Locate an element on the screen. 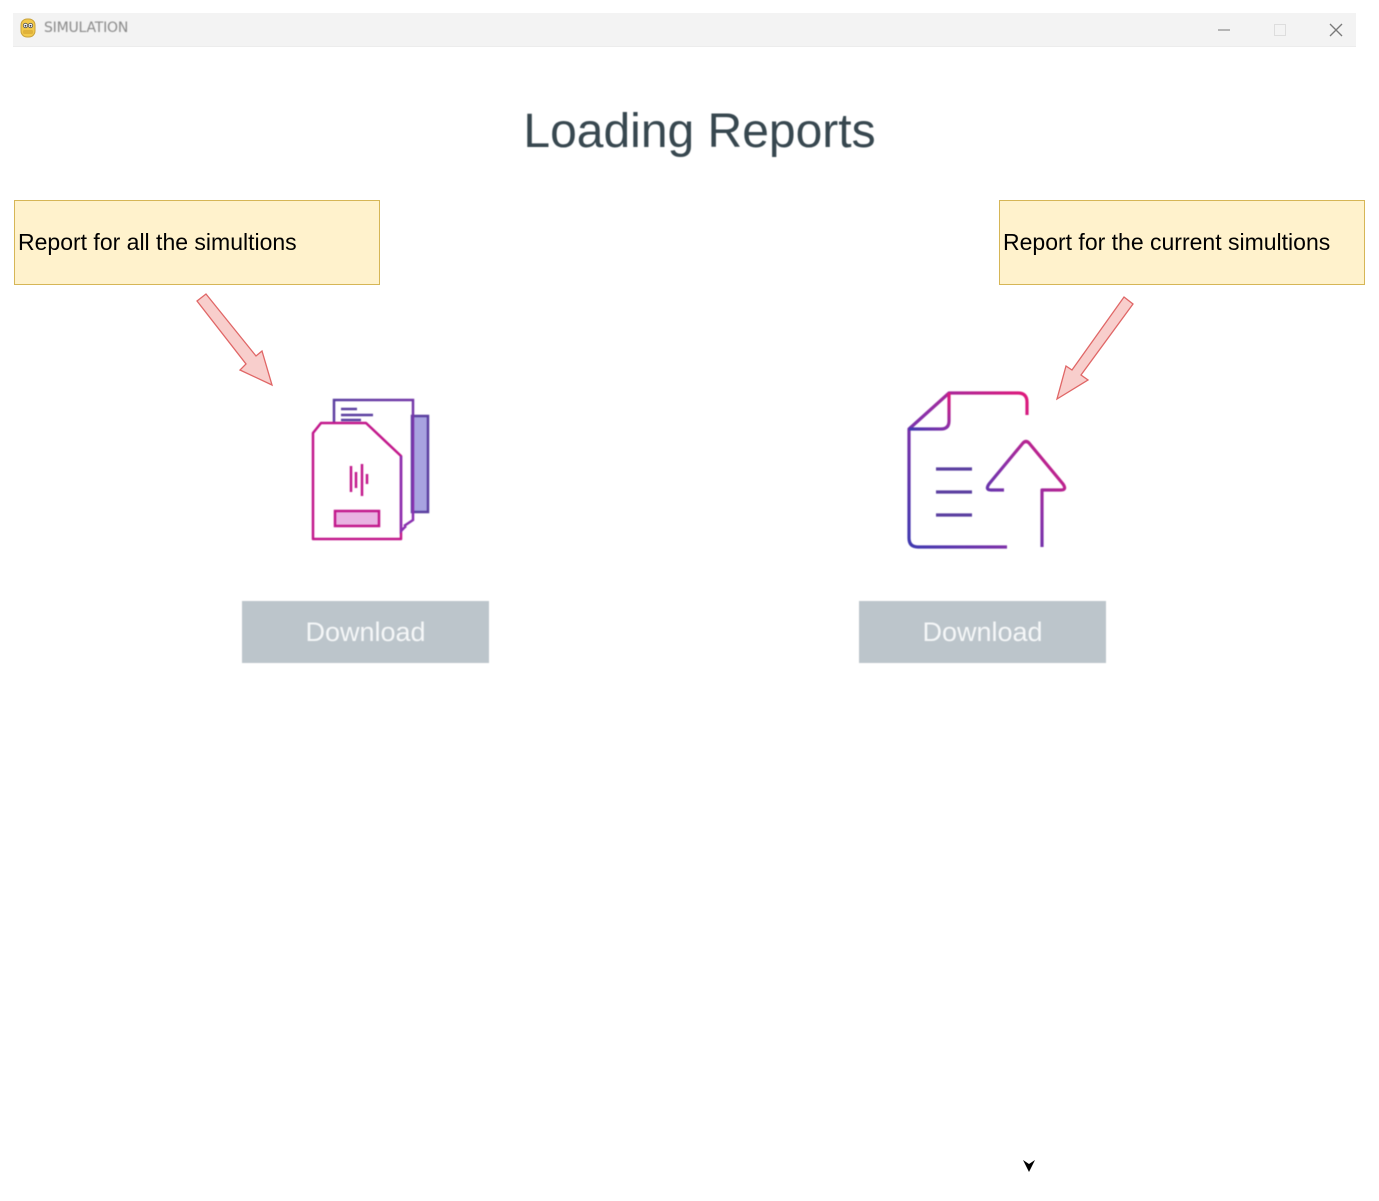 This screenshot has width=1379, height=1201. annotation-arrows is located at coordinates (665, 347).